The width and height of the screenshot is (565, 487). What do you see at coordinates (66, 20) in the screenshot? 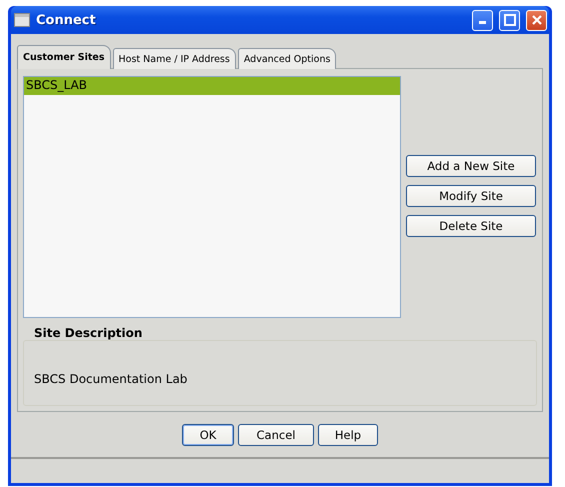
I see `window-title: Connect` at bounding box center [66, 20].